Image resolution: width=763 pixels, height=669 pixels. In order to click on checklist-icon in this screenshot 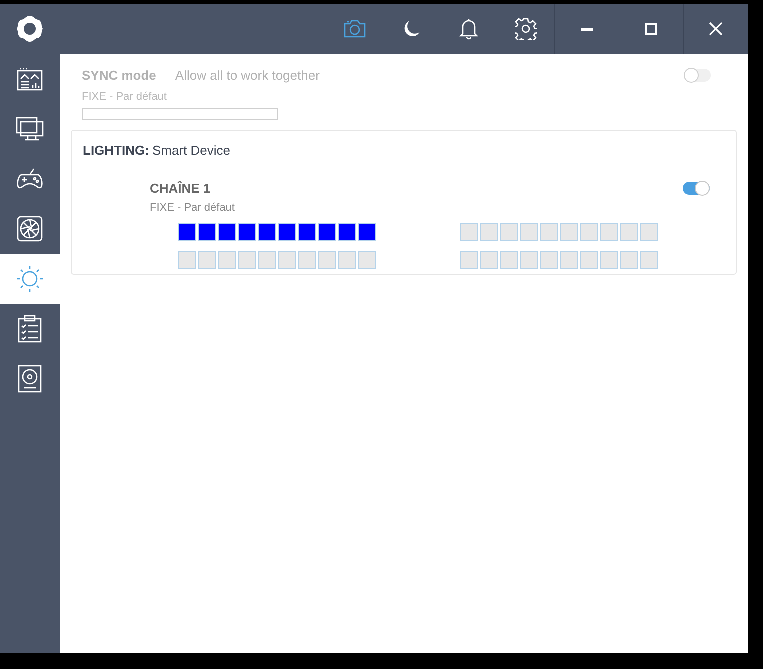, I will do `click(30, 329)`.